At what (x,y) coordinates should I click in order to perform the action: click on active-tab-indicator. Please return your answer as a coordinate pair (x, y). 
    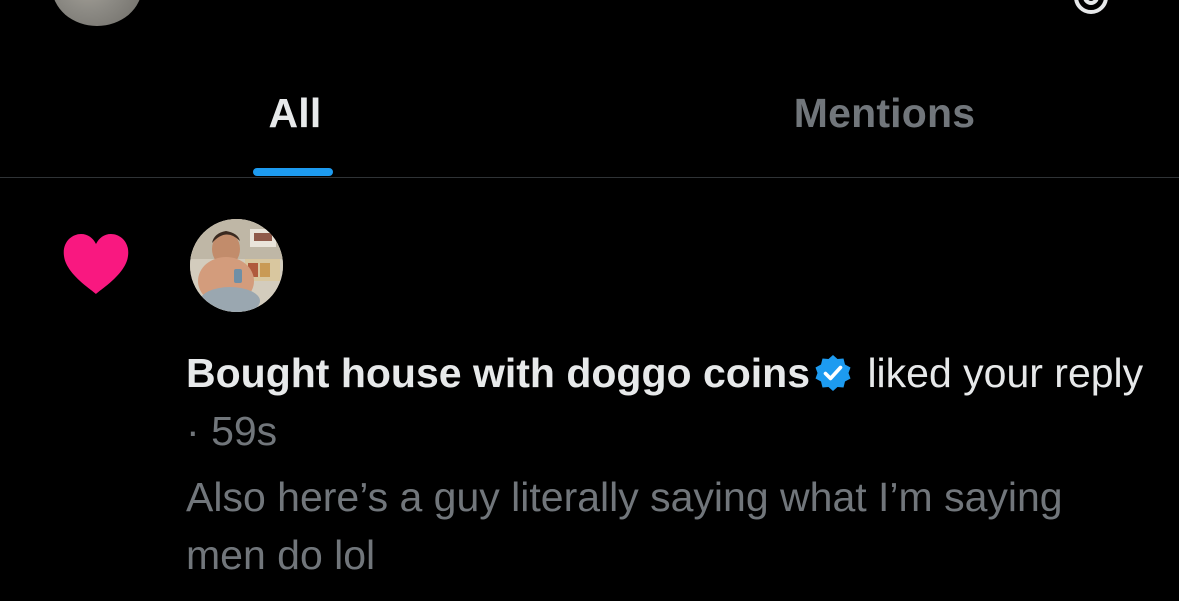
    Looking at the image, I should click on (293, 172).